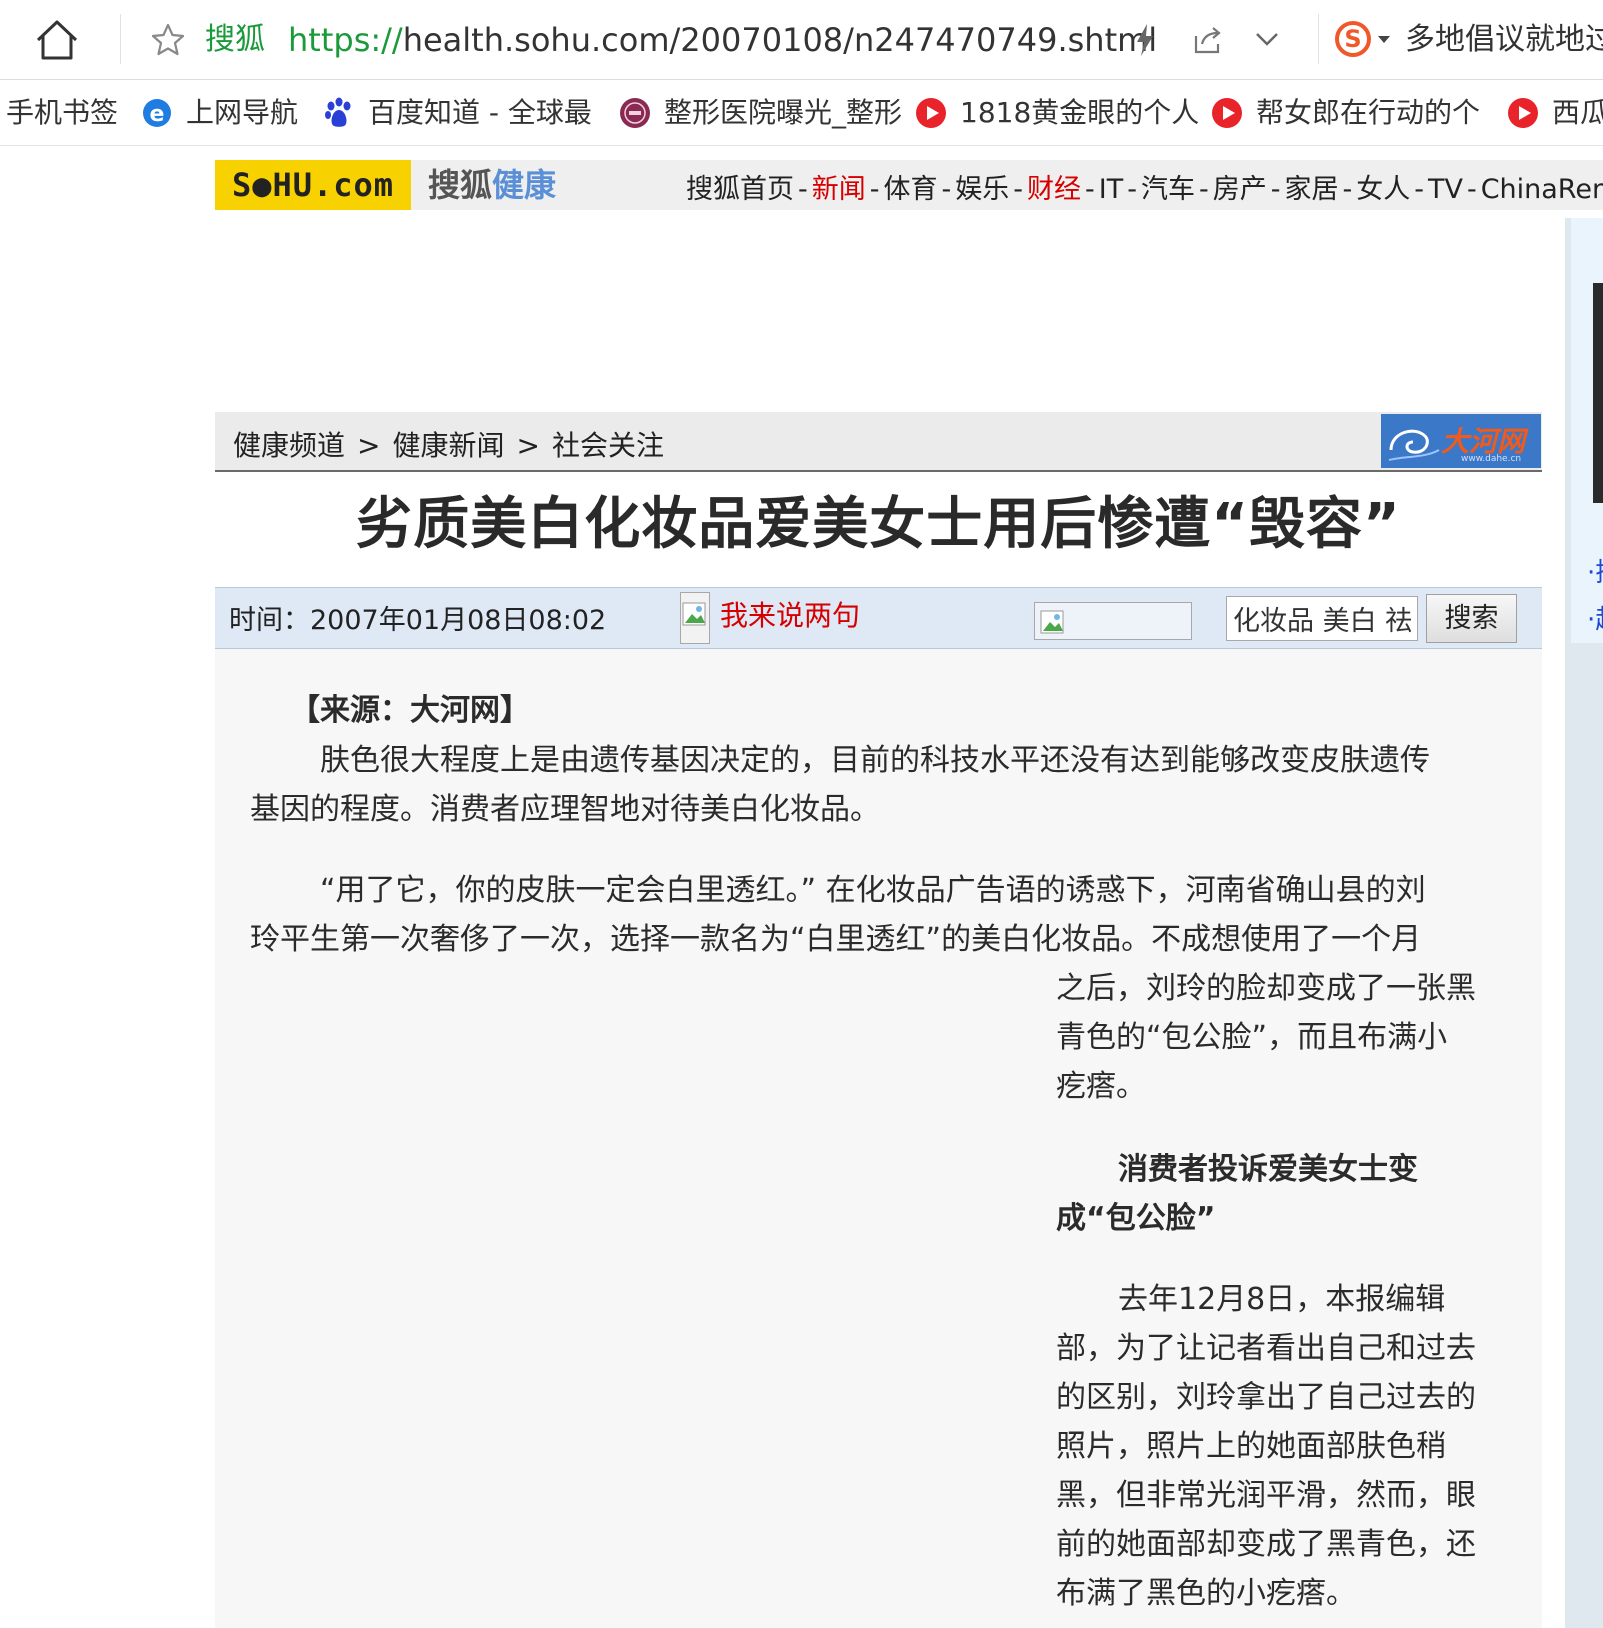 The height and width of the screenshot is (1628, 1603). What do you see at coordinates (338, 112) in the screenshot?
I see `baidu-paw-icon` at bounding box center [338, 112].